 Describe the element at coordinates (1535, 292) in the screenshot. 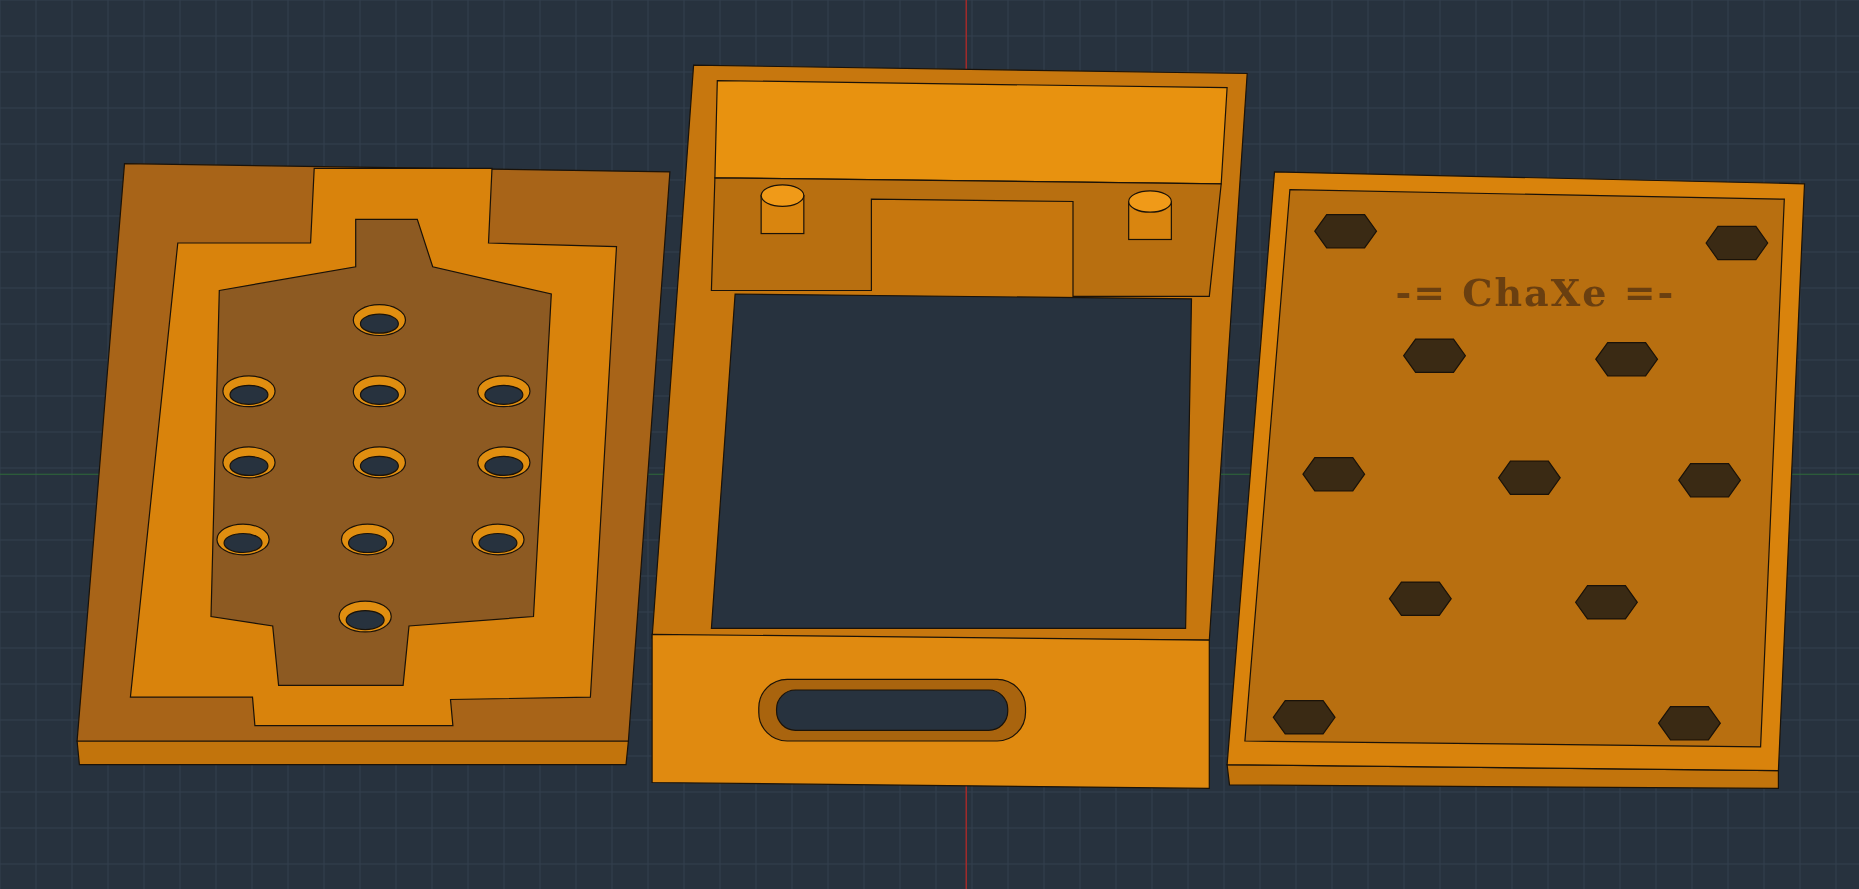

I see `engraved-text: -= ChaXe =-` at that location.